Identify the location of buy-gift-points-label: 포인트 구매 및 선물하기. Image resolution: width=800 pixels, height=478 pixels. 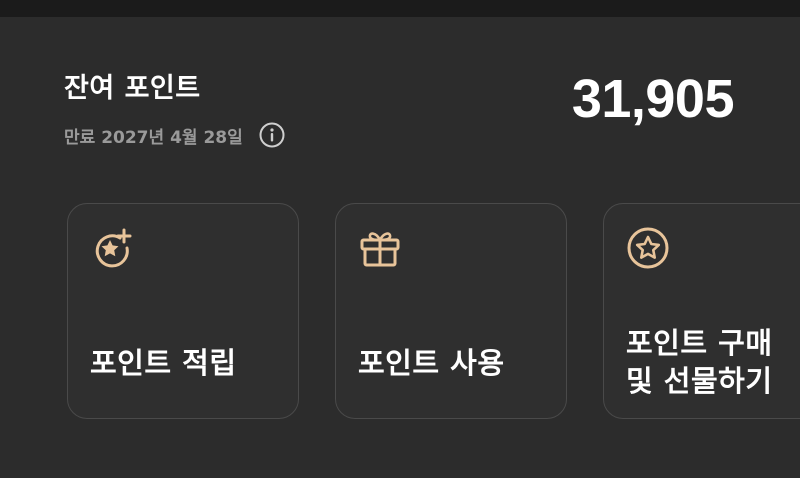
(699, 362).